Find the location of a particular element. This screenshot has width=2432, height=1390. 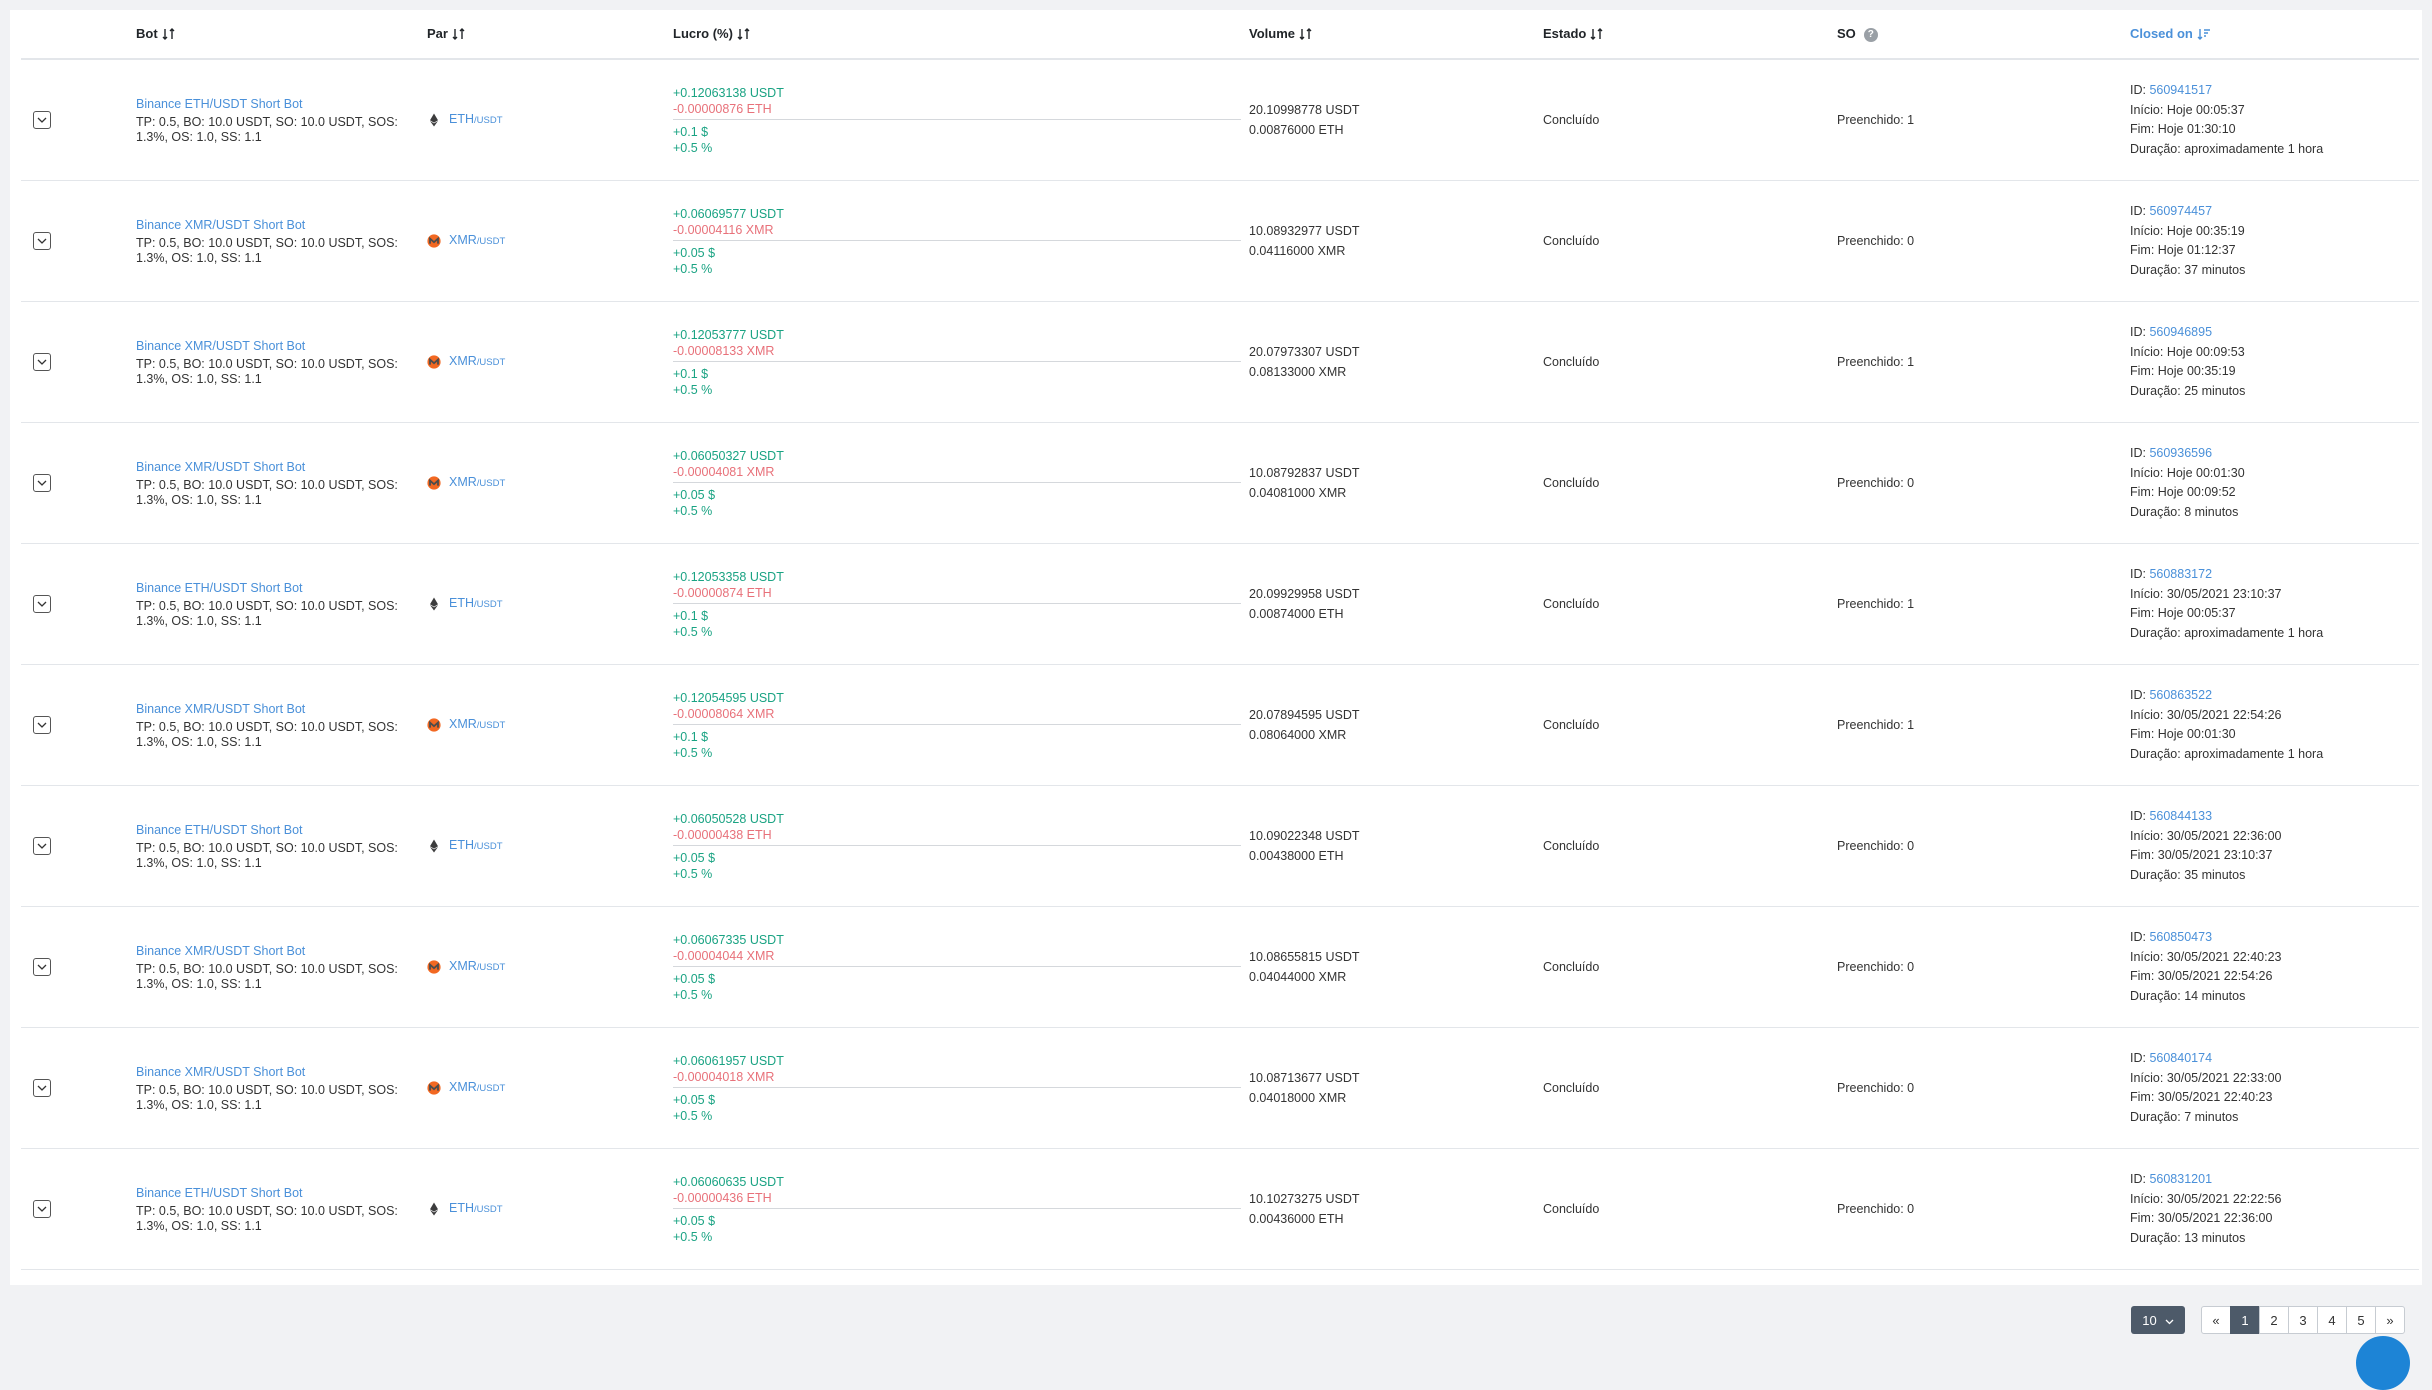

pagination-page-3: 3 is located at coordinates (2303, 1320).